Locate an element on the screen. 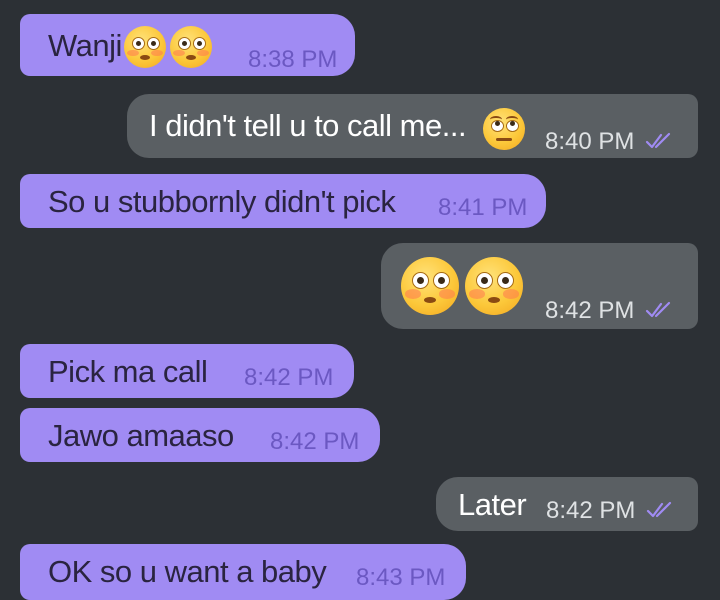  message-bubble-incoming: OK so u want a baby 8:43 PM is located at coordinates (243, 572).